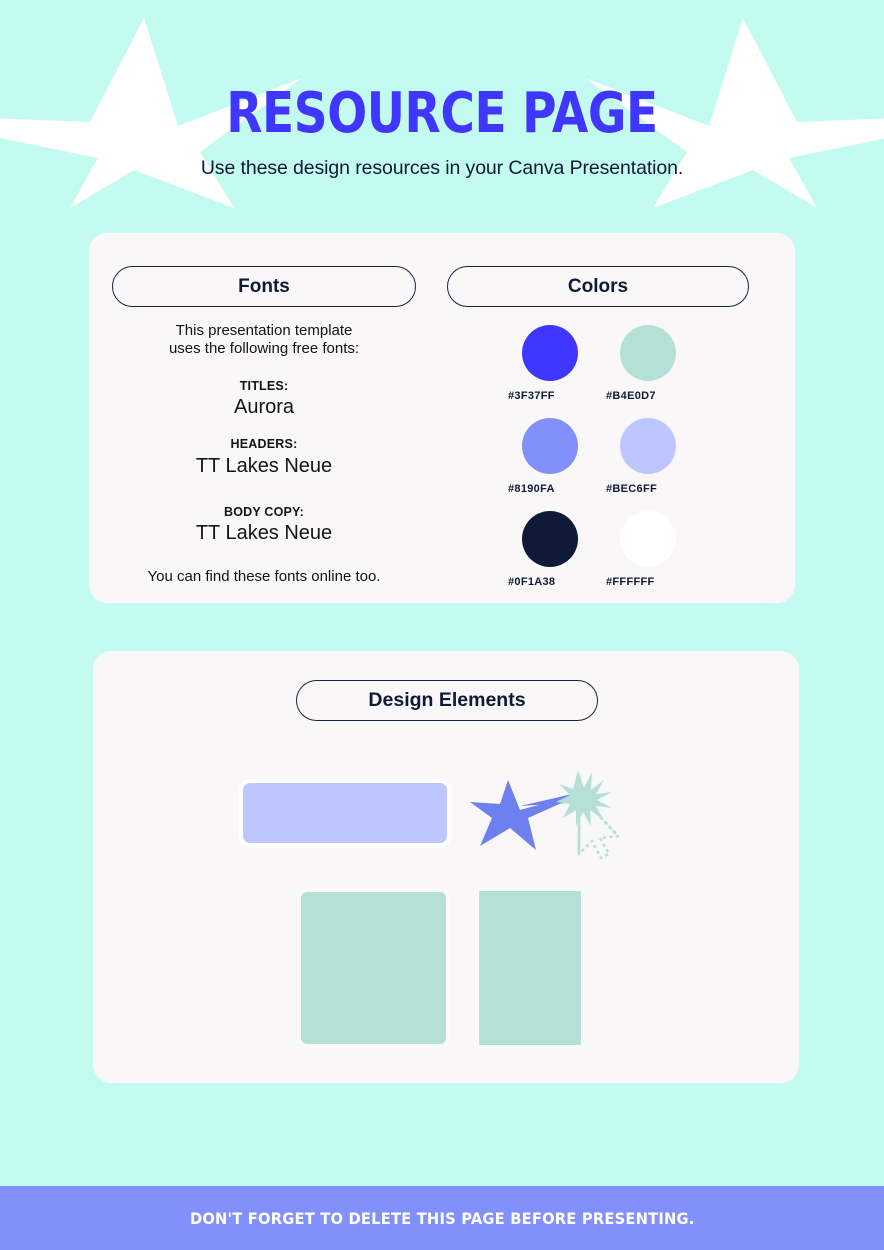  What do you see at coordinates (531, 396) in the screenshot?
I see `color-hex-label: #3F37FF` at bounding box center [531, 396].